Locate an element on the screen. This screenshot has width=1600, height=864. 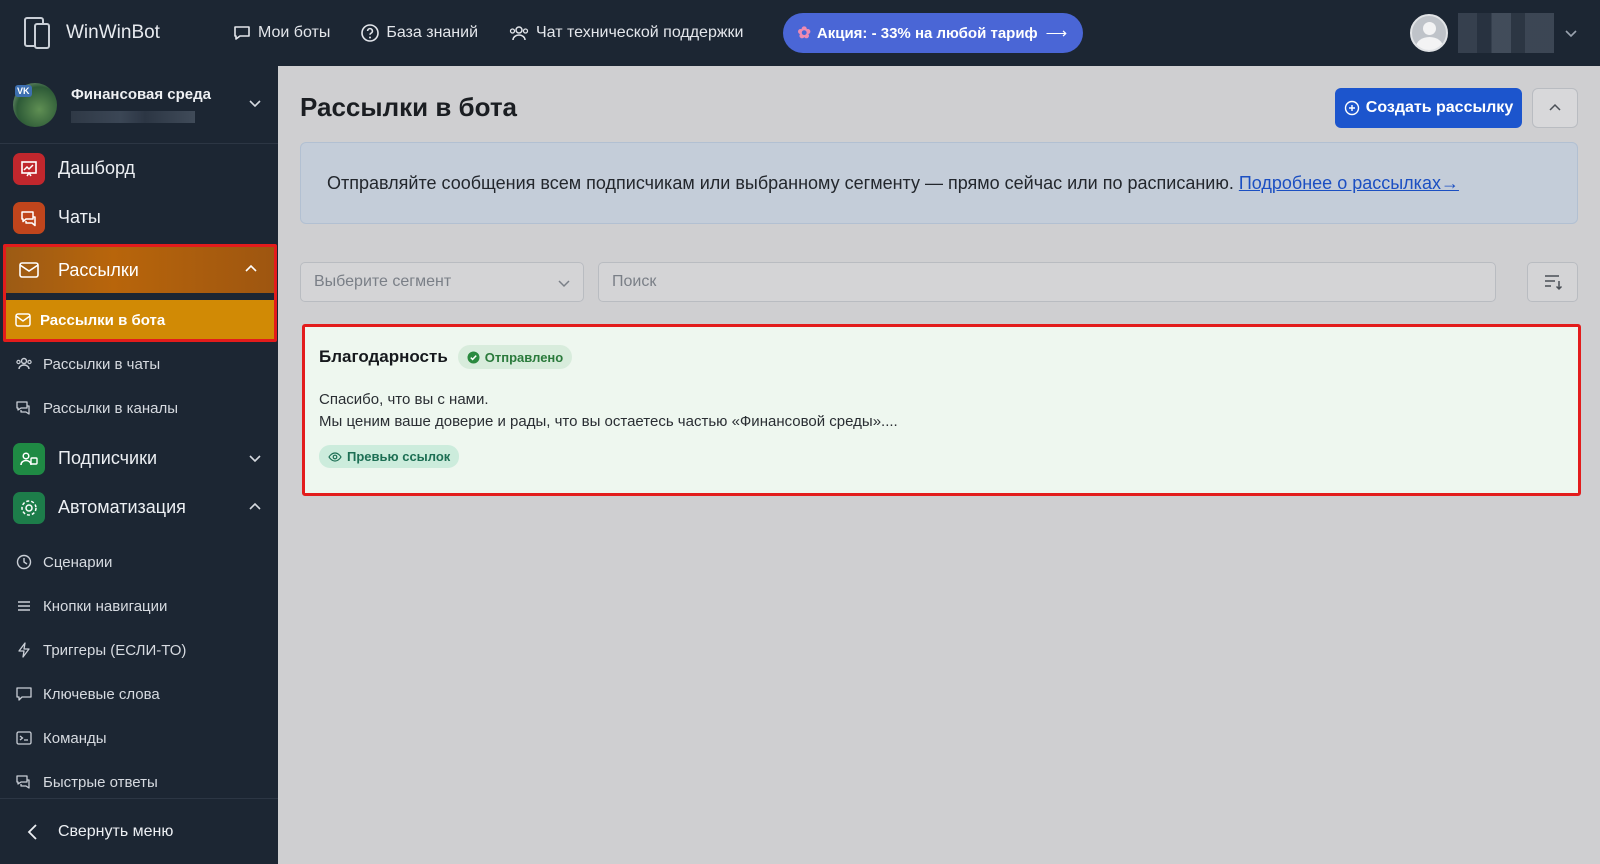
clock-icon is located at coordinates (24, 562).